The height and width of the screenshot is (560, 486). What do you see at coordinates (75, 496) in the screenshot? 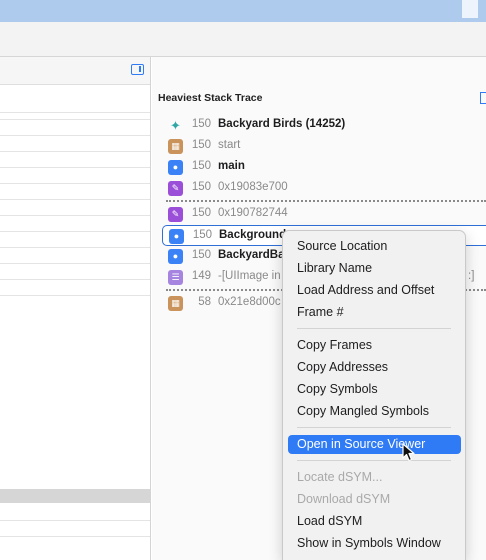
I see `selected-row-band` at bounding box center [75, 496].